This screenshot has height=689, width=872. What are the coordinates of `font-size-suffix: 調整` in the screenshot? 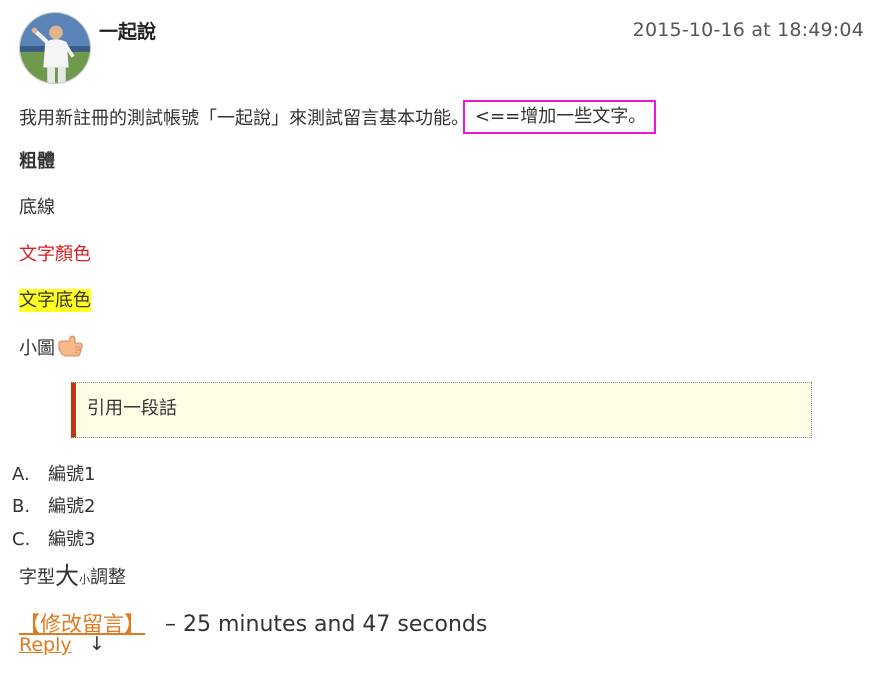 It's located at (108, 577).